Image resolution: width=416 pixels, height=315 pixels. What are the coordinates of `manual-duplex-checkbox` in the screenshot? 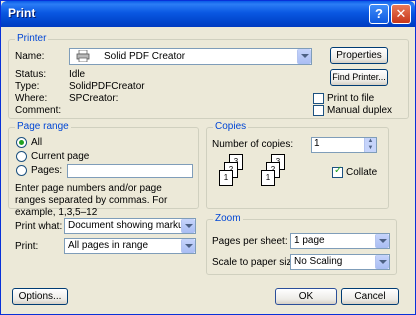 It's located at (318, 110).